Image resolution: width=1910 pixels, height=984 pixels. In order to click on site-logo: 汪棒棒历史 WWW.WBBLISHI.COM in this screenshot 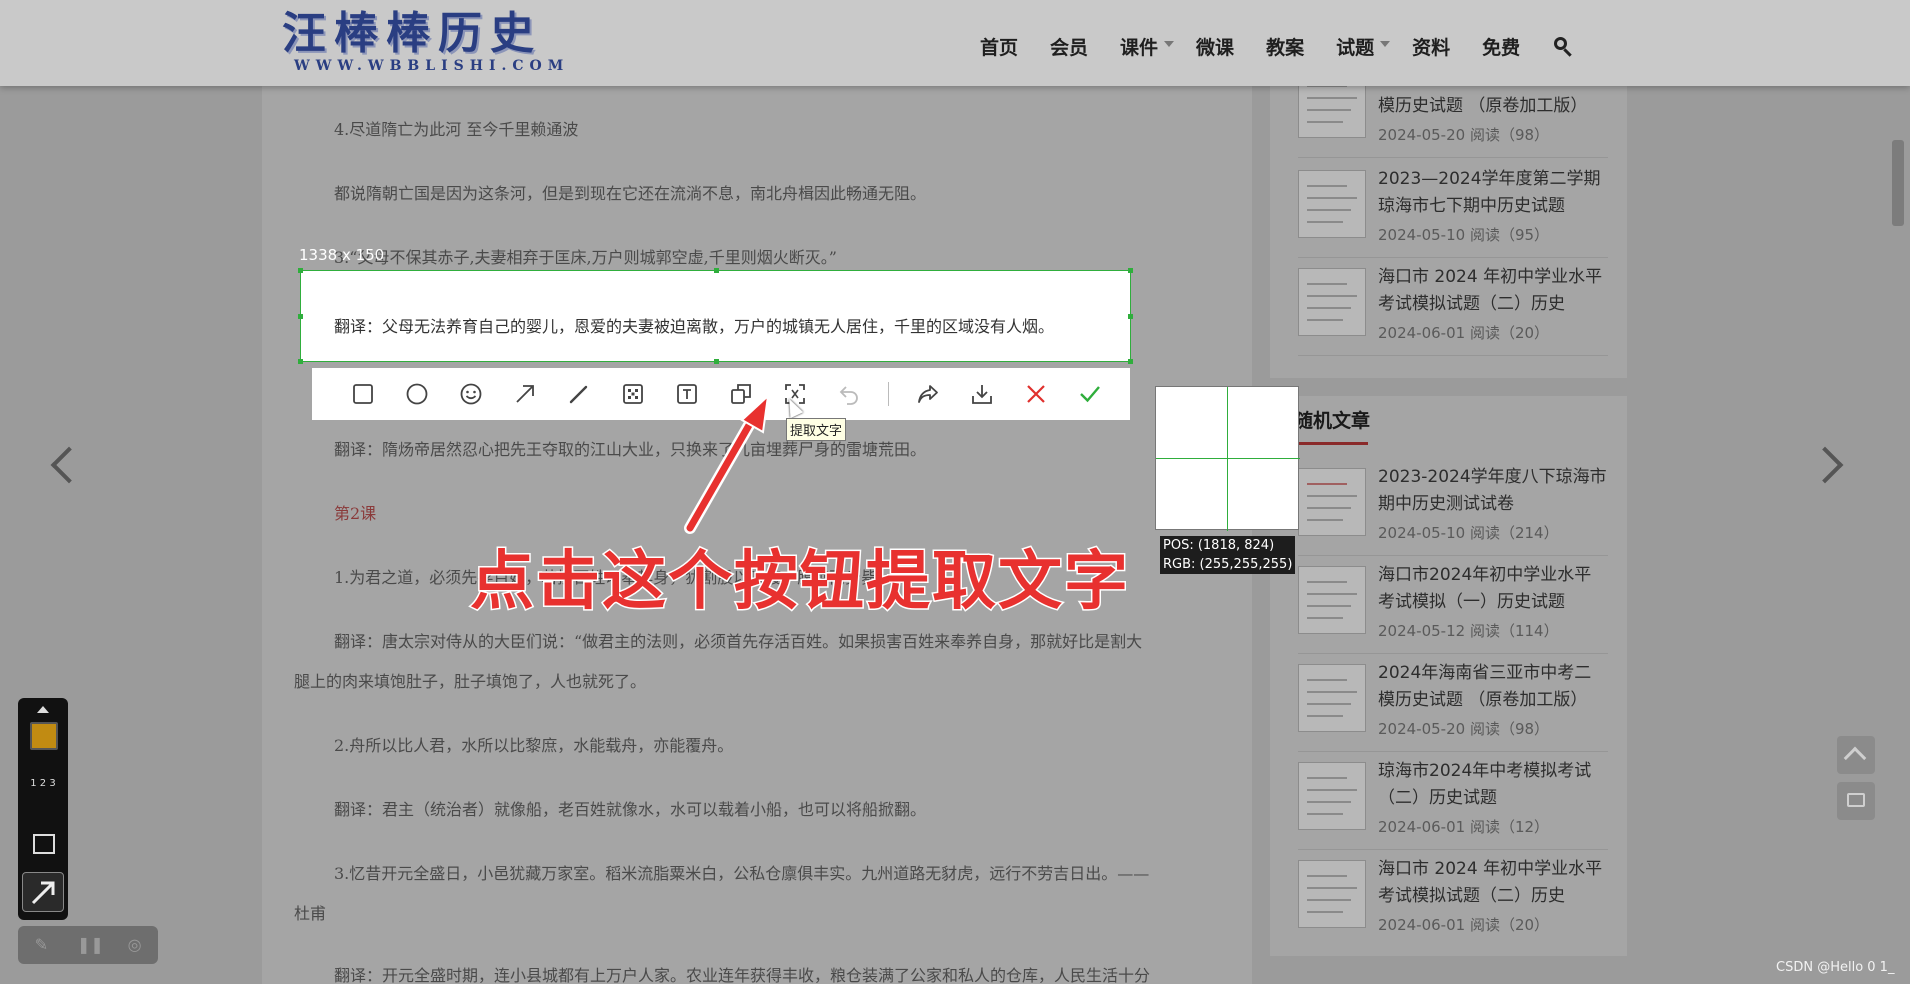, I will do `click(426, 42)`.